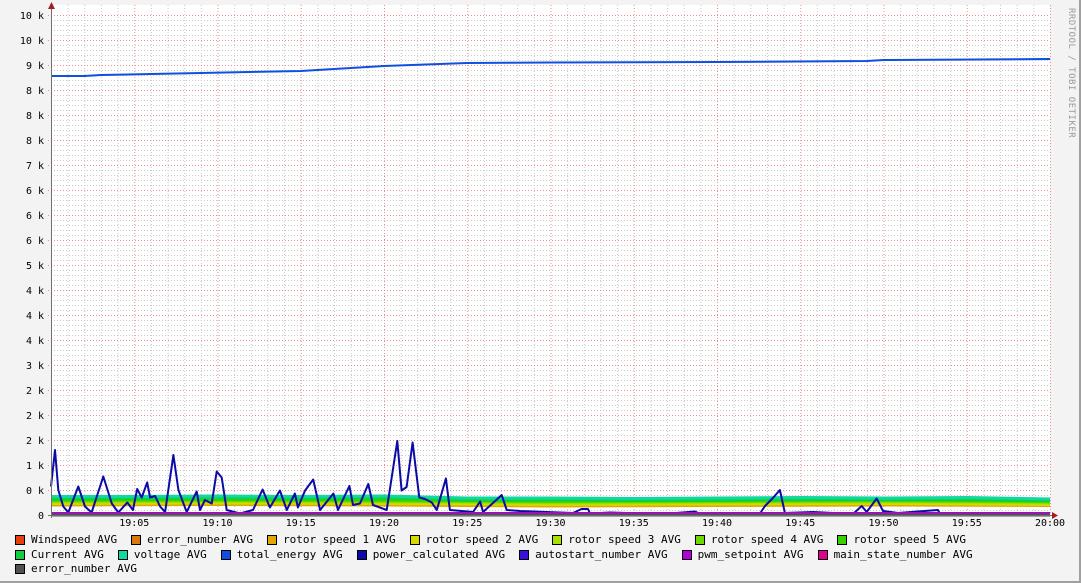  What do you see at coordinates (634, 523) in the screenshot?
I see `x-tick-label: 19:35` at bounding box center [634, 523].